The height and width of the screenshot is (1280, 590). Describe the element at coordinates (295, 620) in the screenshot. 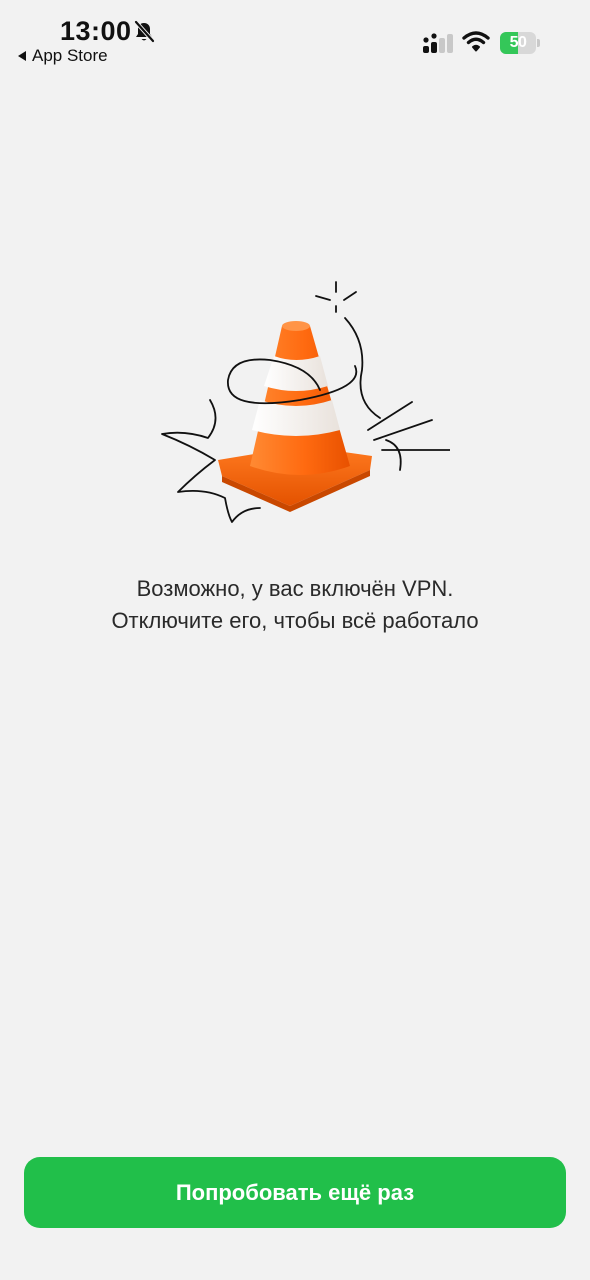

I see `message-line-2: Отключите его, чтобы всё работало` at that location.